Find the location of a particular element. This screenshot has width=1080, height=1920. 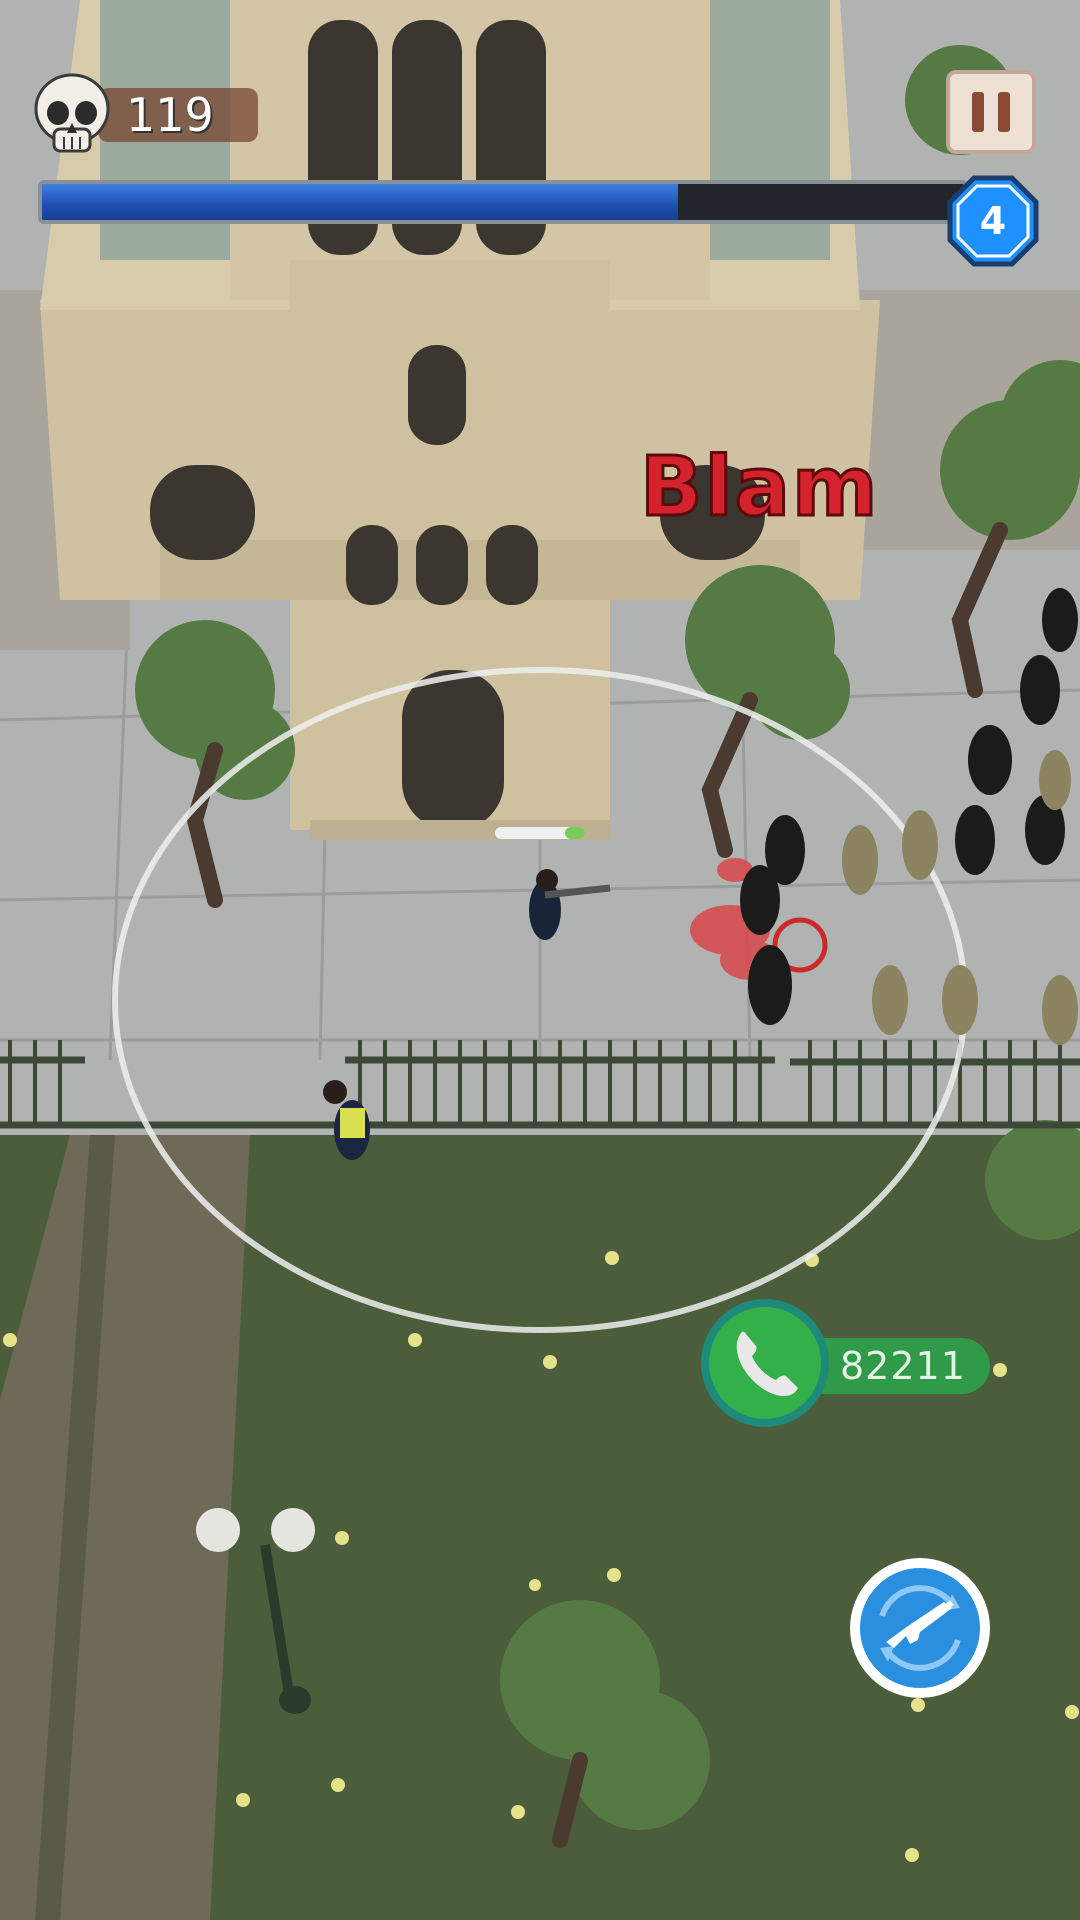

level-number: 4 is located at coordinates (993, 221).